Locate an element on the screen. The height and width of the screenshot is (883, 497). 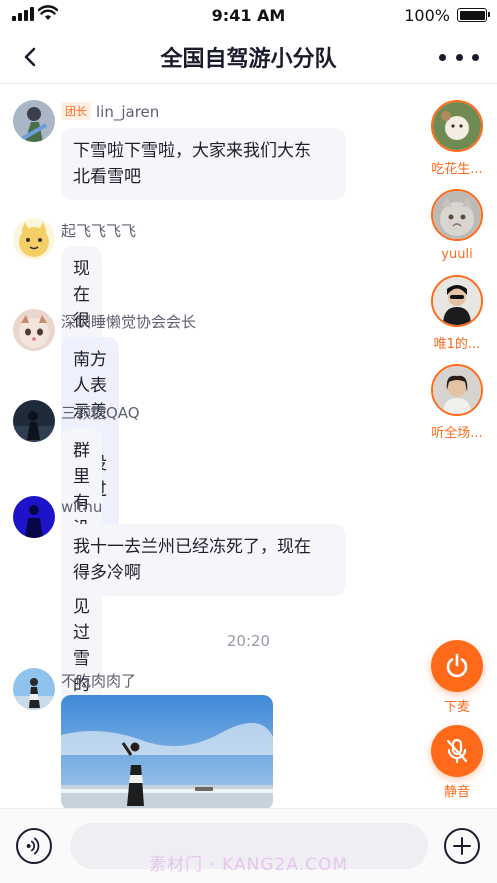
mute-button is located at coordinates (457, 751).